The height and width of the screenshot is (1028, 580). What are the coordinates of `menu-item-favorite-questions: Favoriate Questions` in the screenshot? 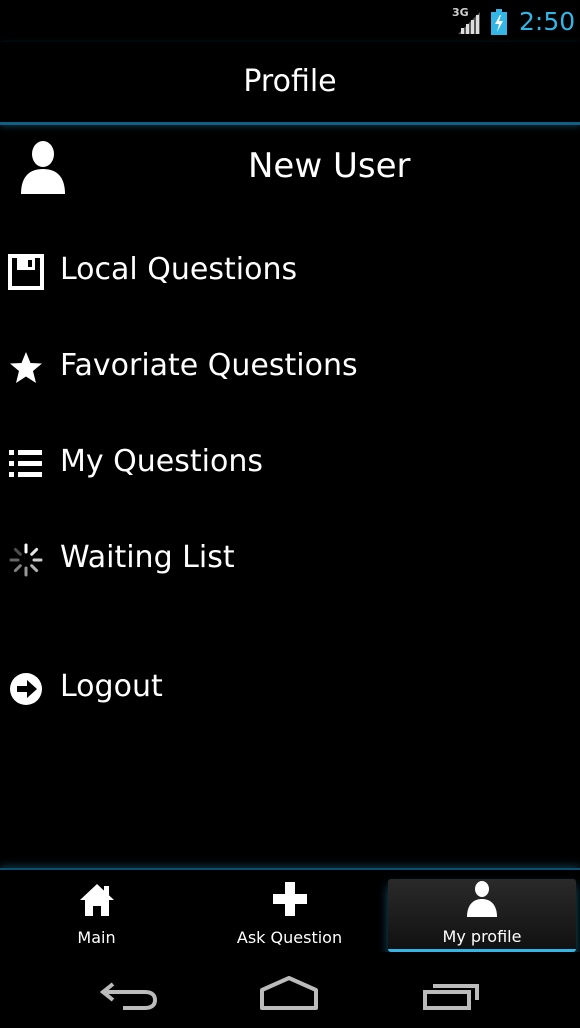 It's located at (290, 368).